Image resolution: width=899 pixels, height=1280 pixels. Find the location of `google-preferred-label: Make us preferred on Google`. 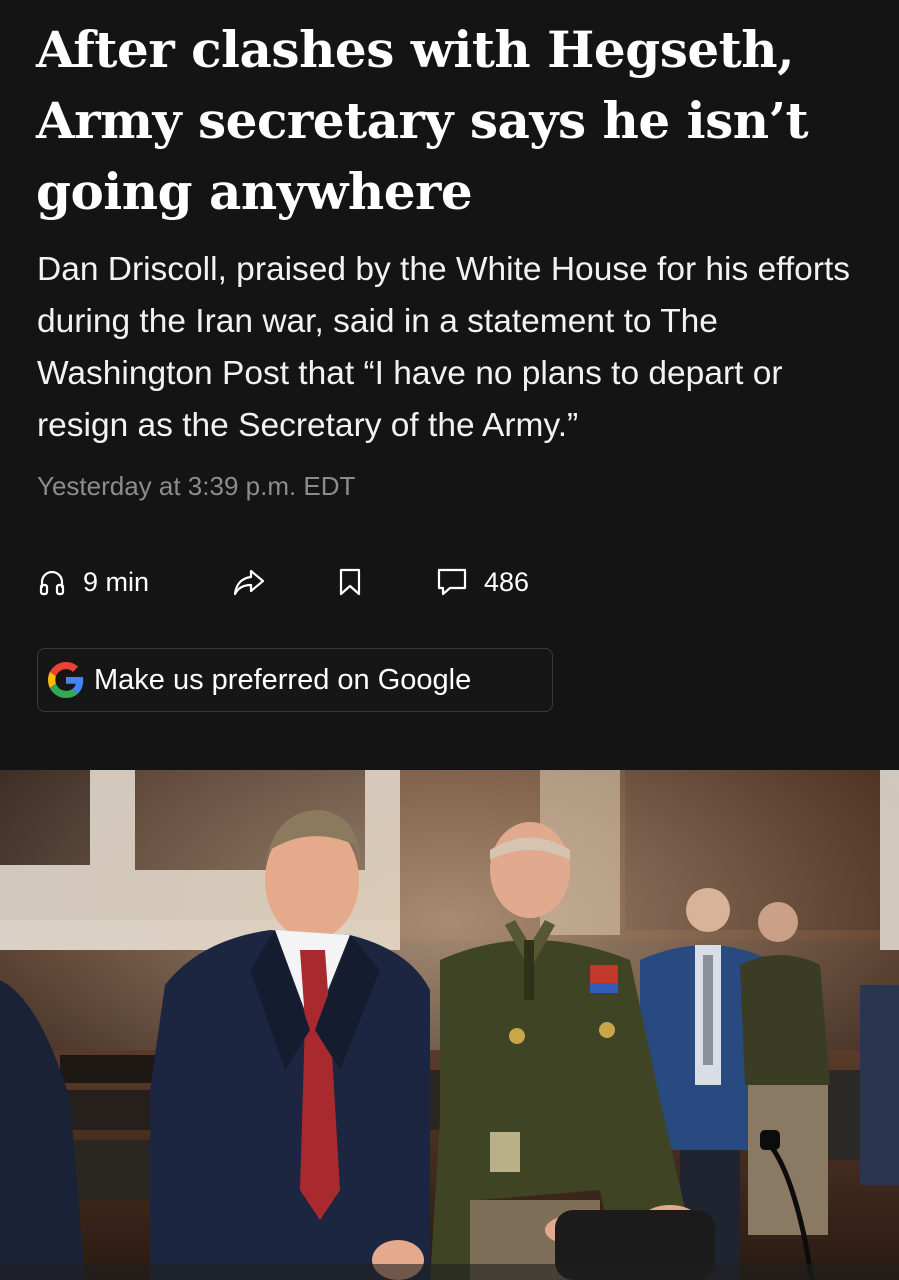

google-preferred-label: Make us preferred on Google is located at coordinates (283, 679).